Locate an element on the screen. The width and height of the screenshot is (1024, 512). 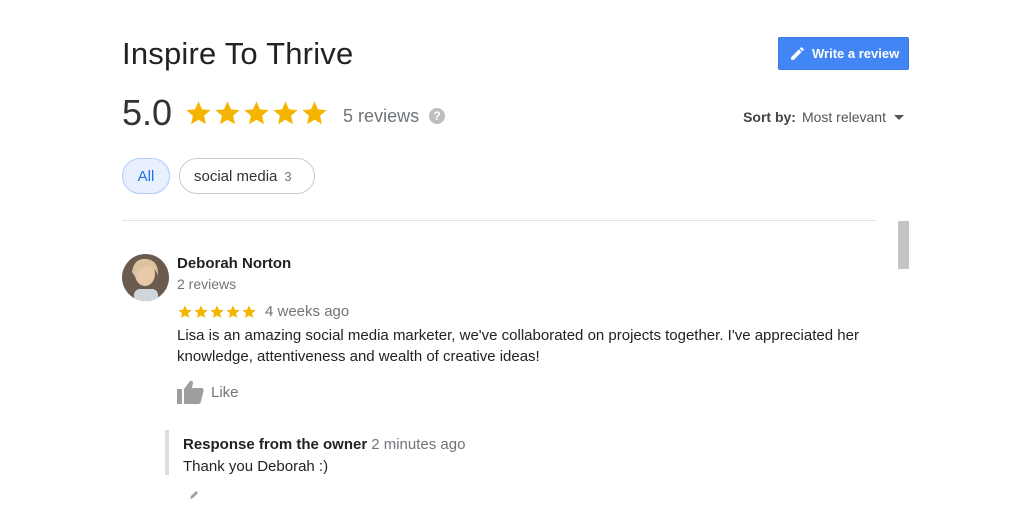
chevron-down-icon is located at coordinates (899, 117).